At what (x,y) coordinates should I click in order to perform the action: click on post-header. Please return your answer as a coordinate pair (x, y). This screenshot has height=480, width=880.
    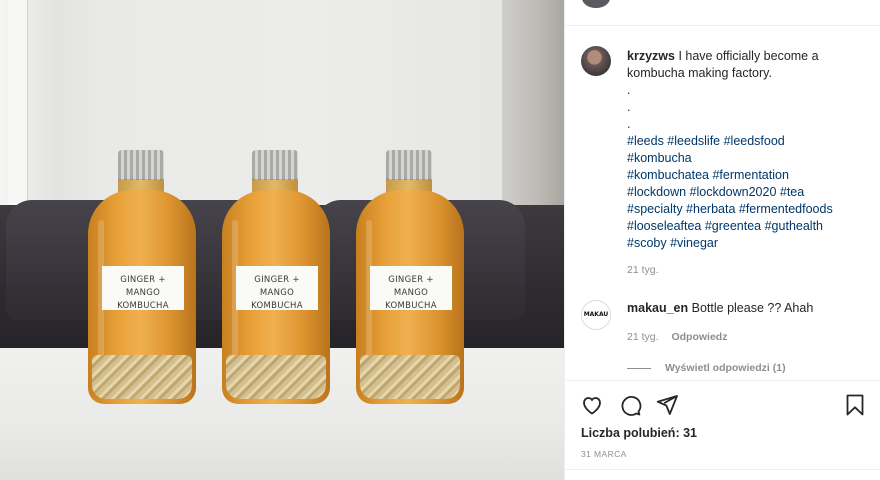
    Looking at the image, I should click on (722, 13).